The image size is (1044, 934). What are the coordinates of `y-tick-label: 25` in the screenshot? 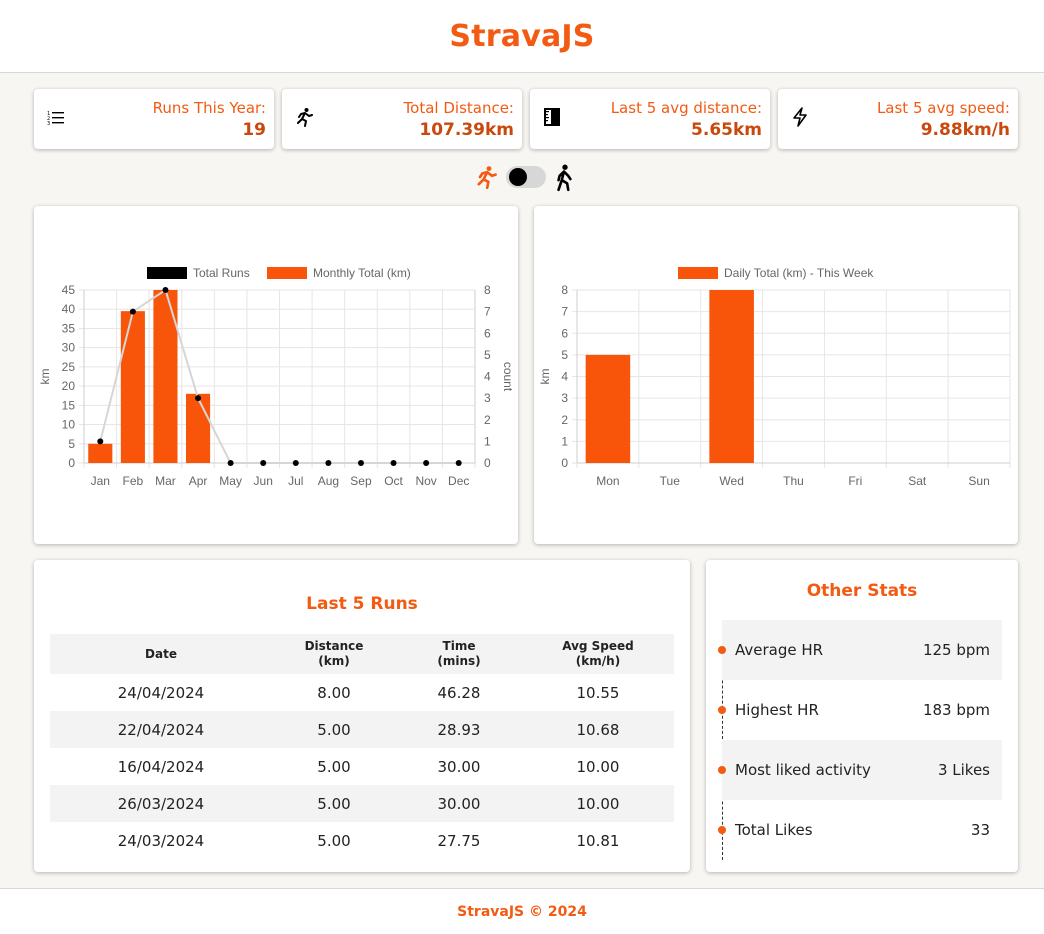 It's located at (69, 367).